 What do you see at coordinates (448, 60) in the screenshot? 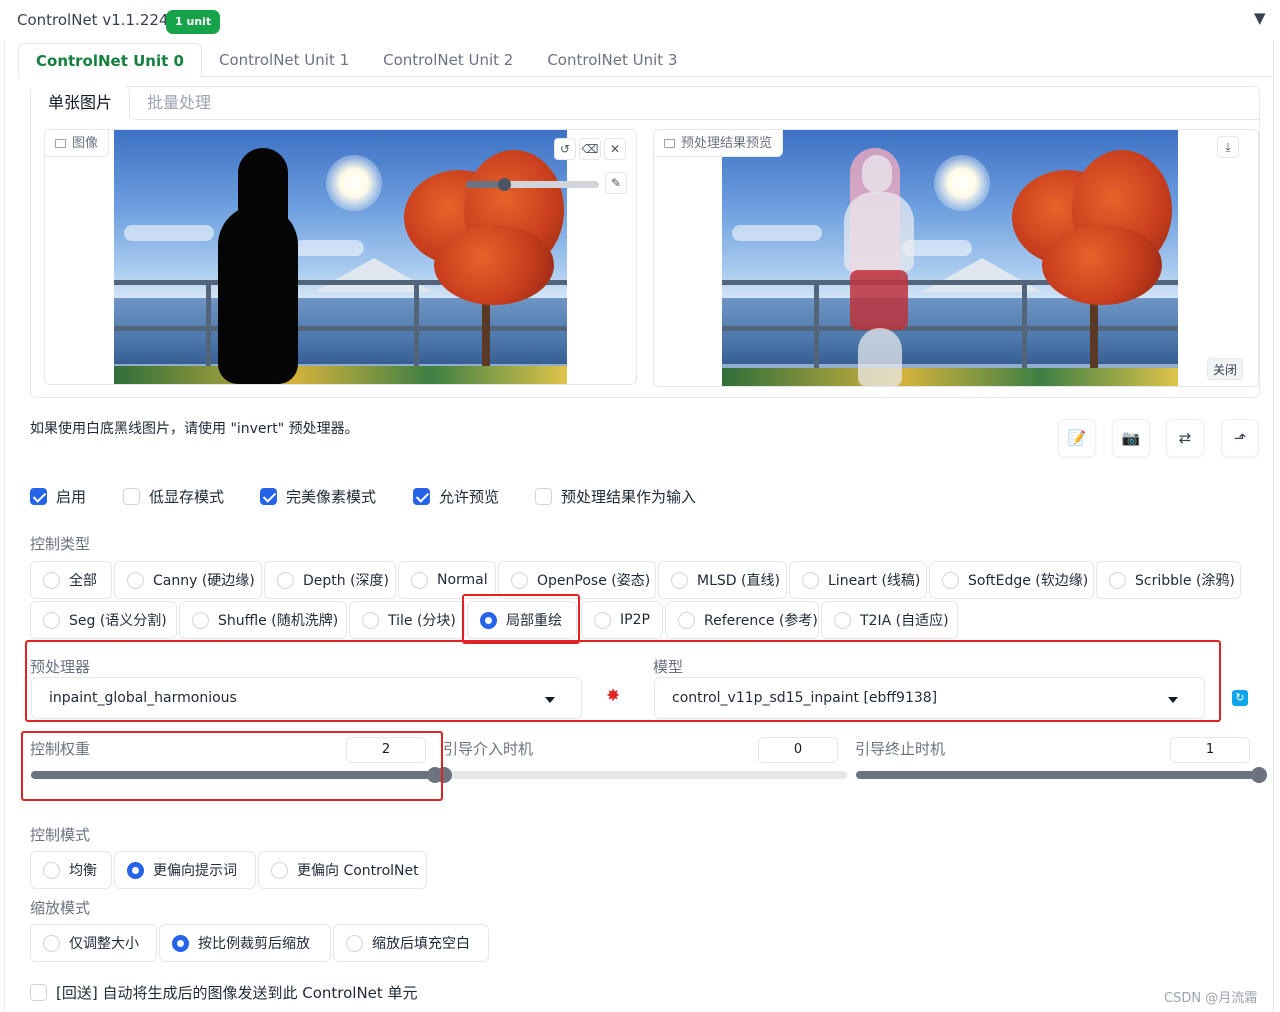
I see `tab-unit-2: ControlNet Unit 2` at bounding box center [448, 60].